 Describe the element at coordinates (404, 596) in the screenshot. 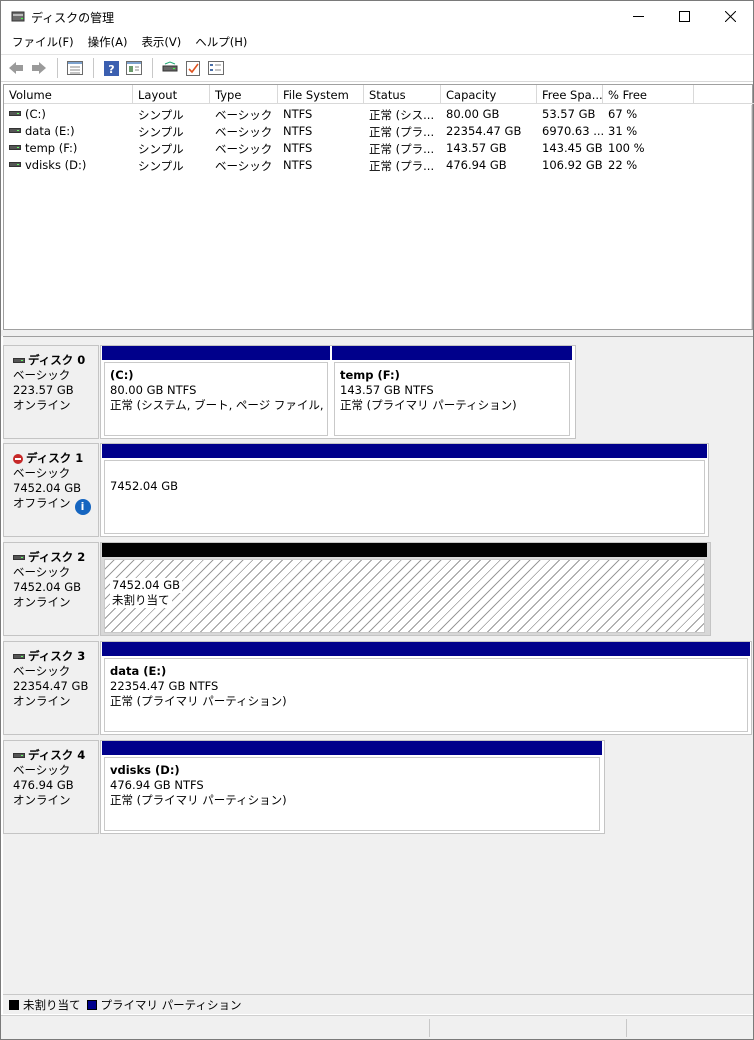

I see `partition-body: 7452.04 GB 未割り当て` at that location.